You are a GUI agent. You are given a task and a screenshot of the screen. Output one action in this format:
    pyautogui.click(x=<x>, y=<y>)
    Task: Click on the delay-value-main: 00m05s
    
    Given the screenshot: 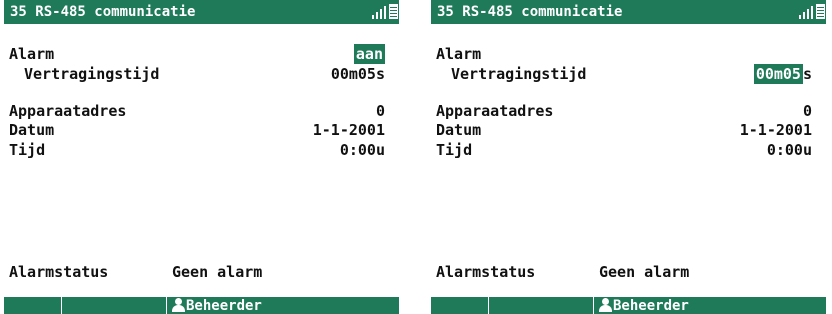 What is the action you would take?
    pyautogui.click(x=357, y=74)
    